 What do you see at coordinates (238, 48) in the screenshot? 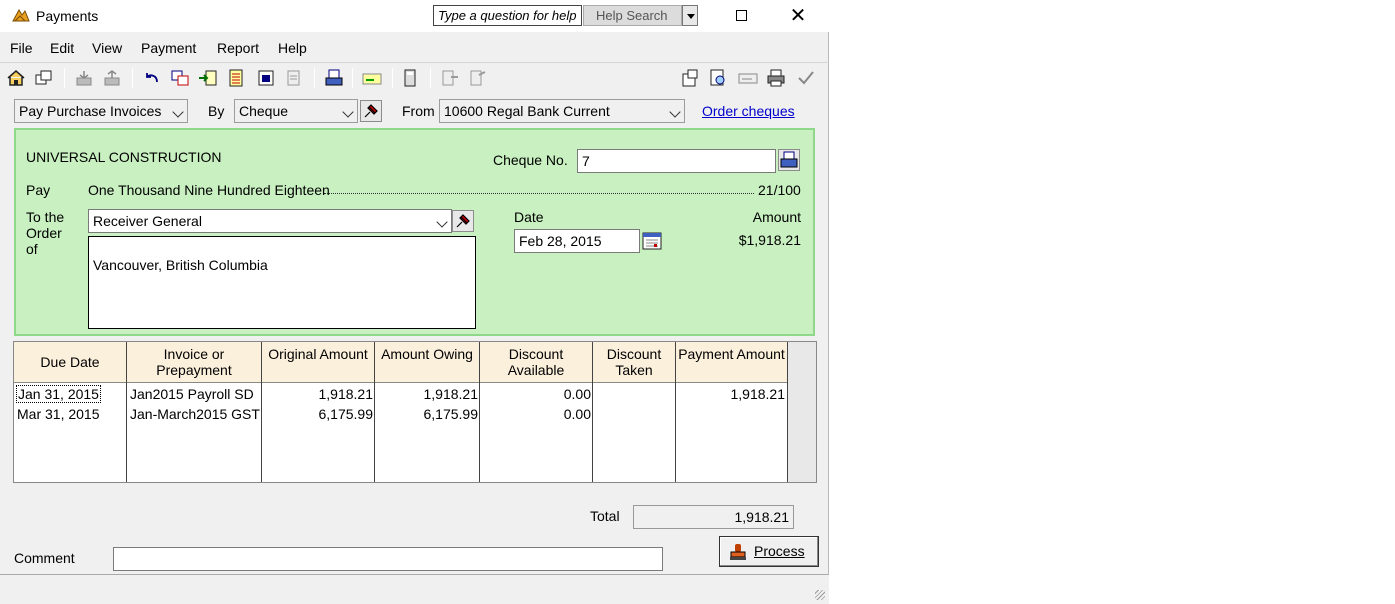
I see `menu-report: Report` at bounding box center [238, 48].